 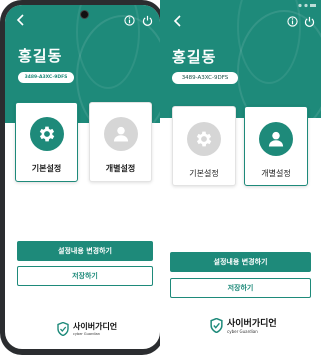 What do you see at coordinates (84, 14) in the screenshot?
I see `front-camera` at bounding box center [84, 14].